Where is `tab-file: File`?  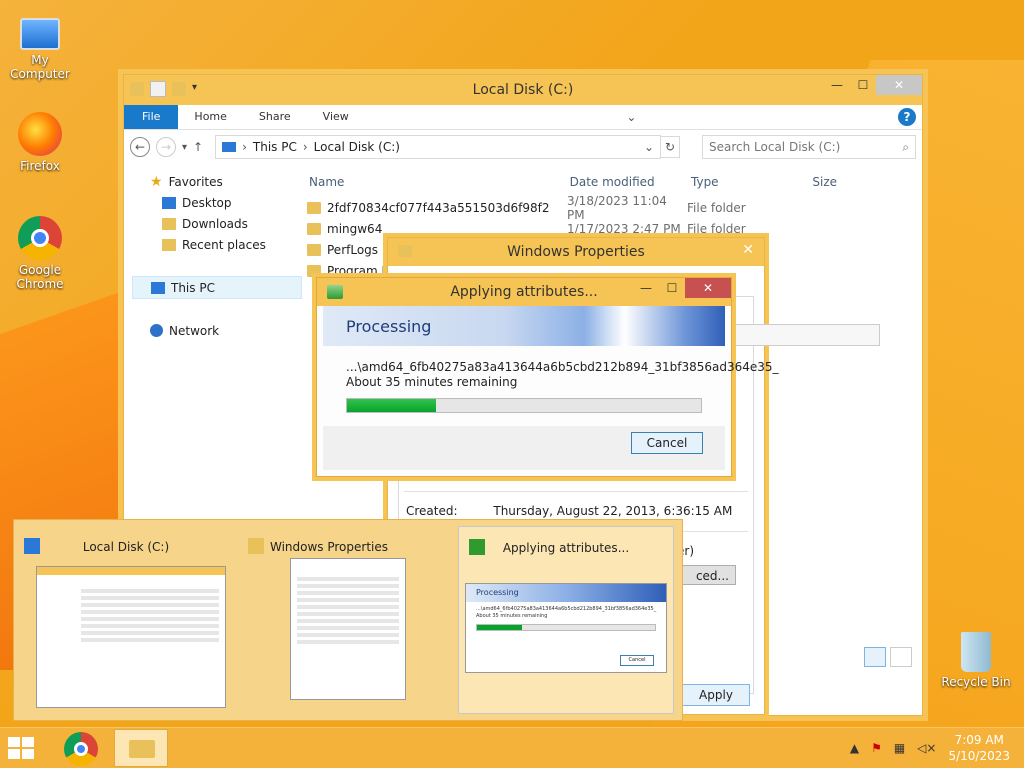 tab-file: File is located at coordinates (151, 117).